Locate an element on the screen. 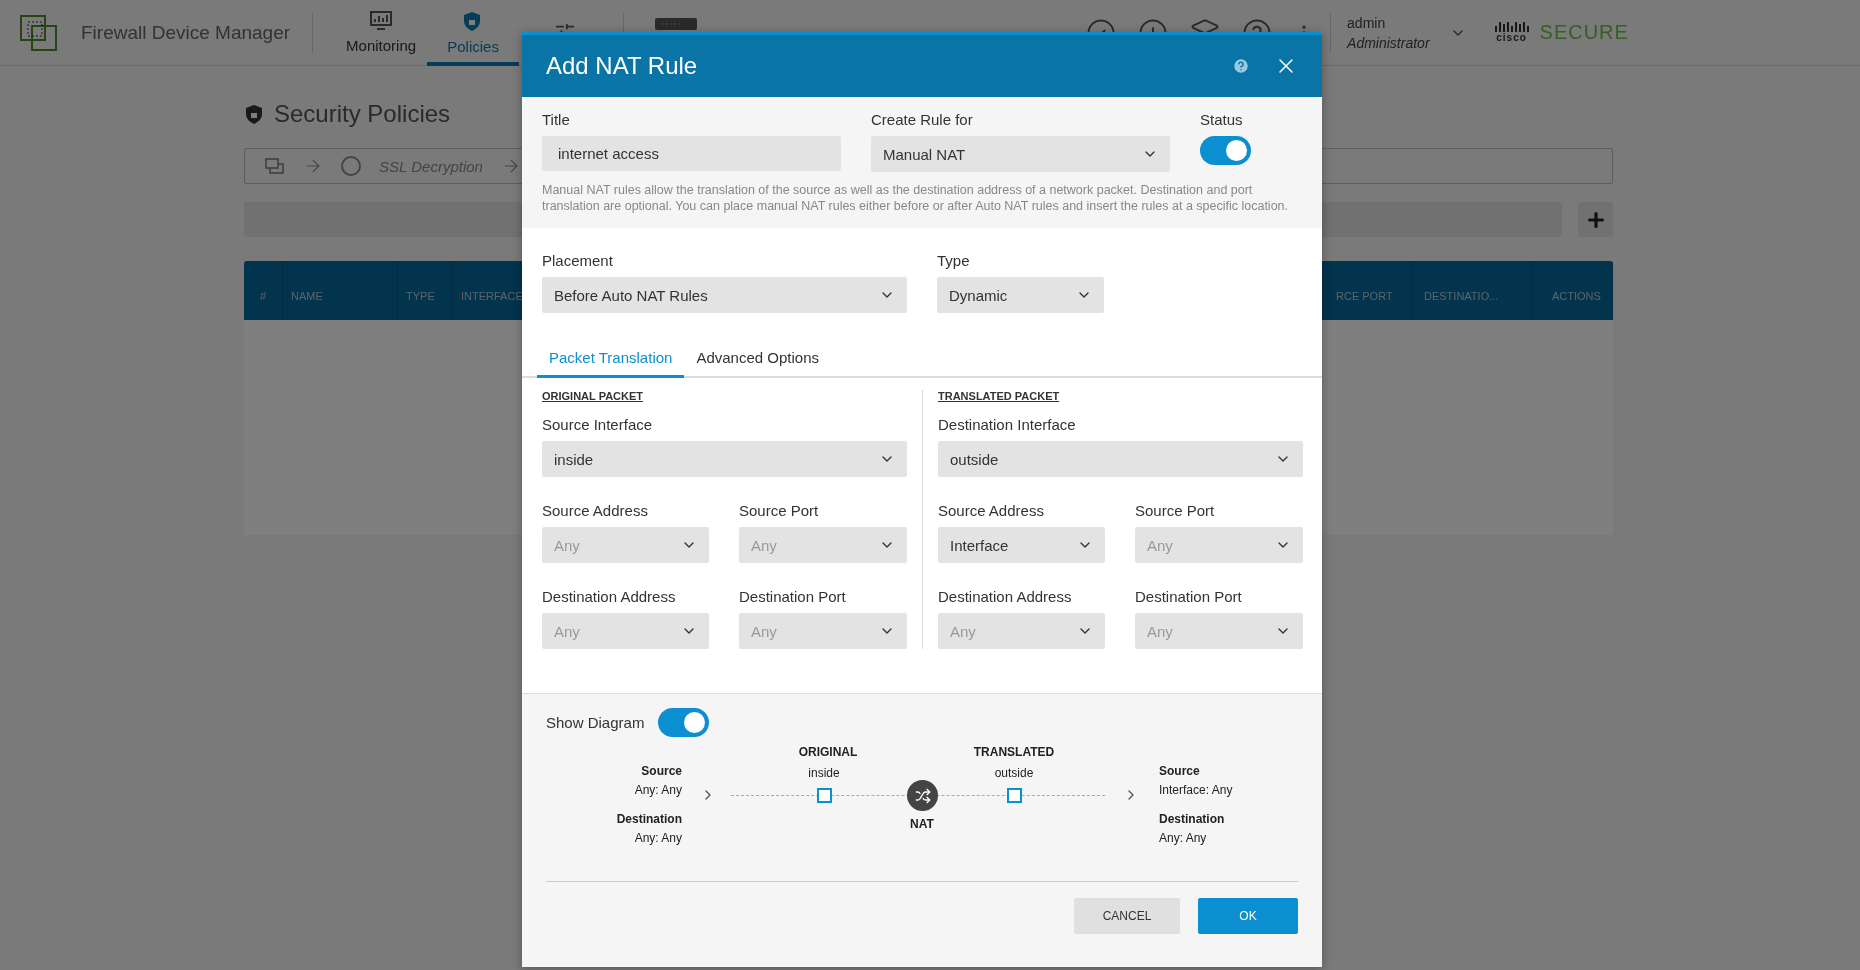 Image resolution: width=1860 pixels, height=970 pixels. diagram-label: NAT is located at coordinates (922, 824).